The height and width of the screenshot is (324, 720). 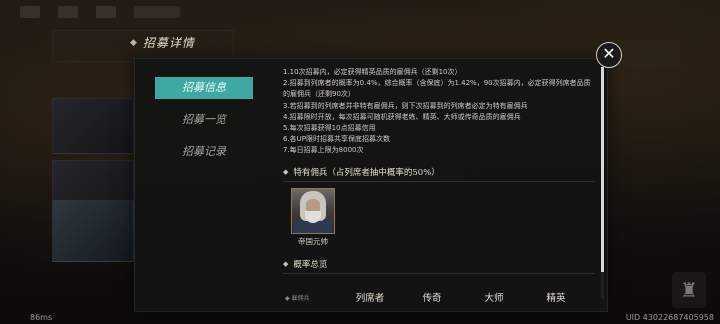 What do you see at coordinates (313, 241) in the screenshot?
I see `unit-name: 帝国元帅` at bounding box center [313, 241].